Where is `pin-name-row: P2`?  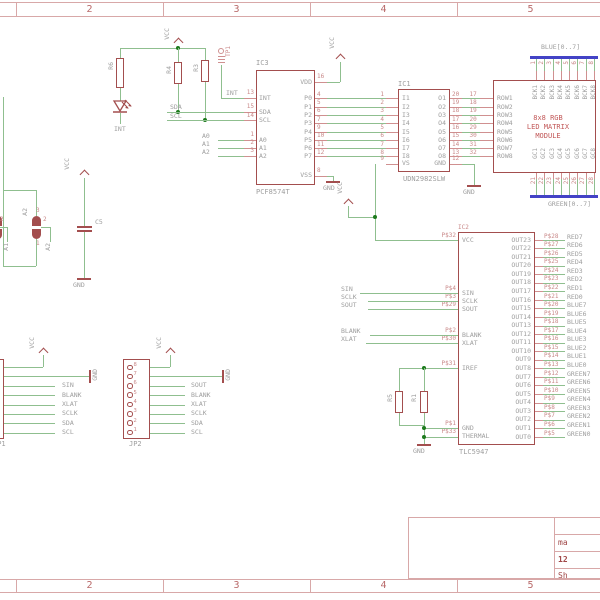 pin-name-row: P2 is located at coordinates (303, 115).